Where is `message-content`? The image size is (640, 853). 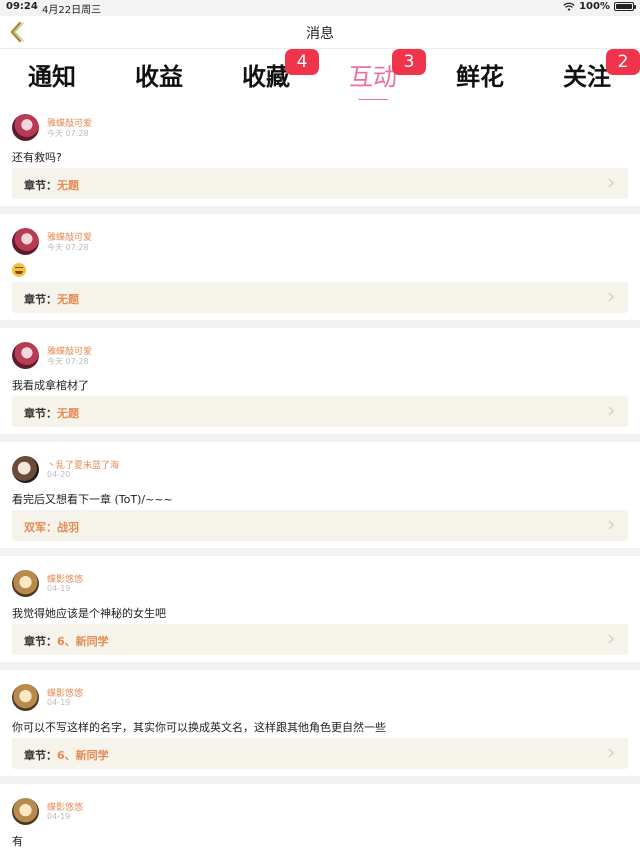 message-content is located at coordinates (19, 271).